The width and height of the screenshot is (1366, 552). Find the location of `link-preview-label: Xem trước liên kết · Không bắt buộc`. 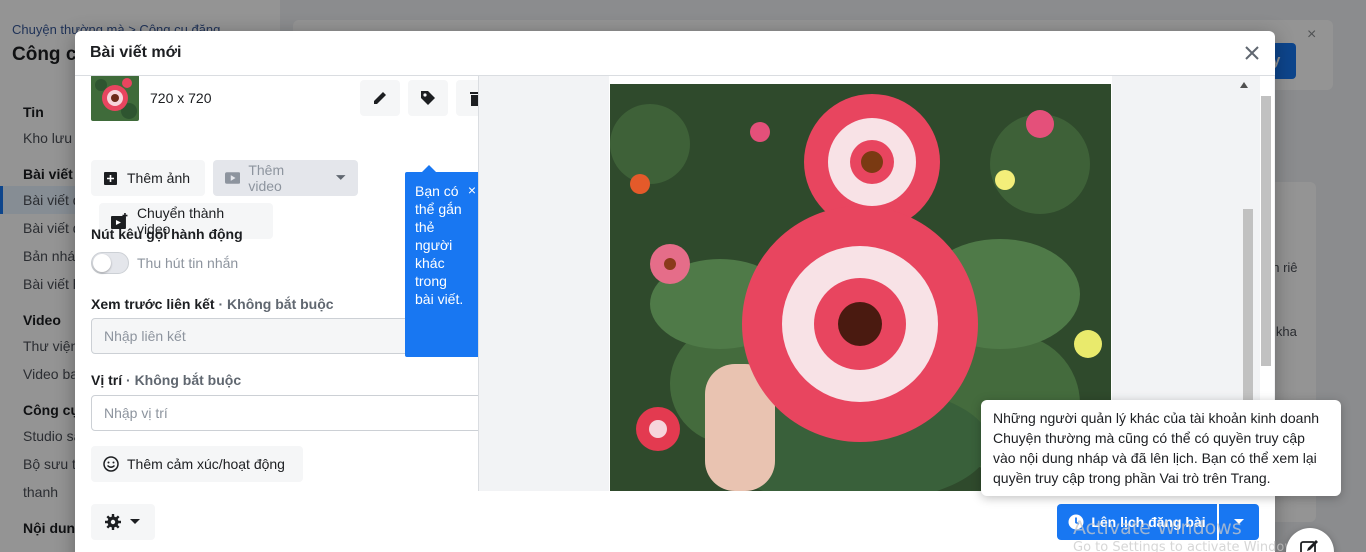

link-preview-label: Xem trước liên kết · Không bắt buộc is located at coordinates (212, 304).